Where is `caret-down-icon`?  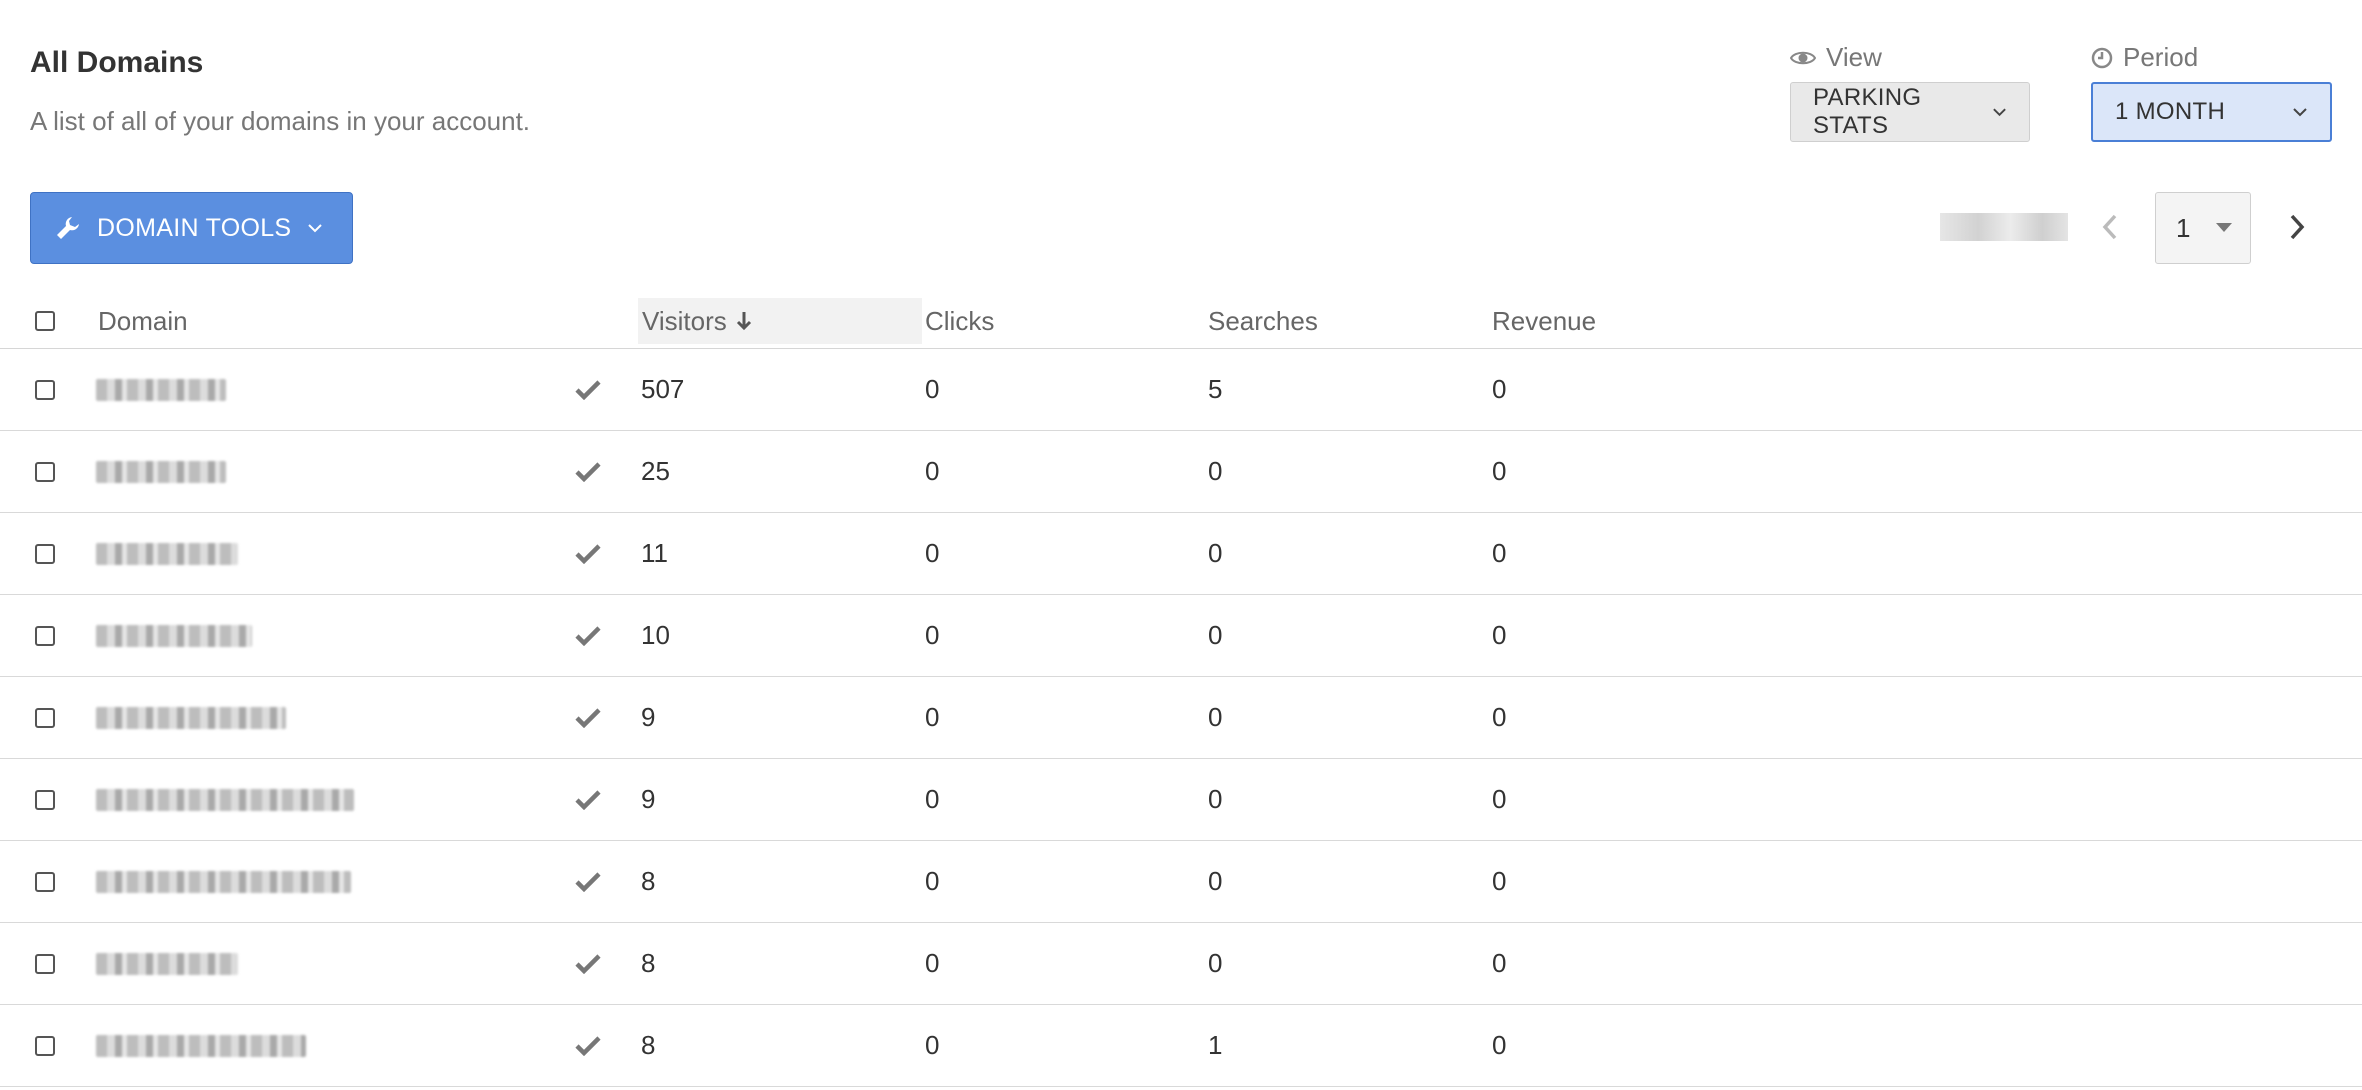 caret-down-icon is located at coordinates (2224, 227).